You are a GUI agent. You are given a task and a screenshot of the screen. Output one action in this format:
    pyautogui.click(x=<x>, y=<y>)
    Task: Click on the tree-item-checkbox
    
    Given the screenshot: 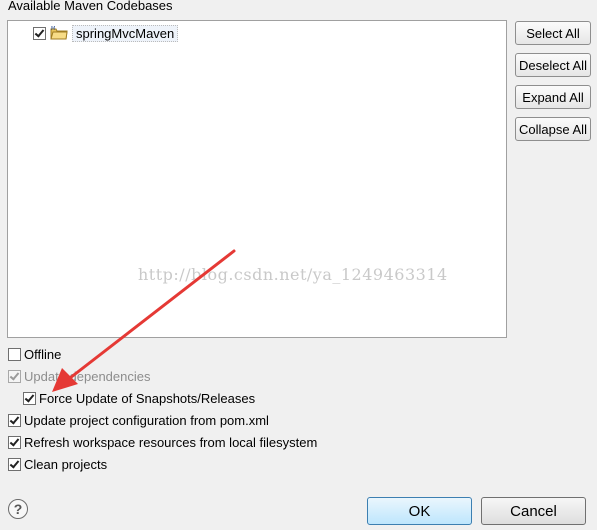 What is the action you would take?
    pyautogui.click(x=39, y=33)
    